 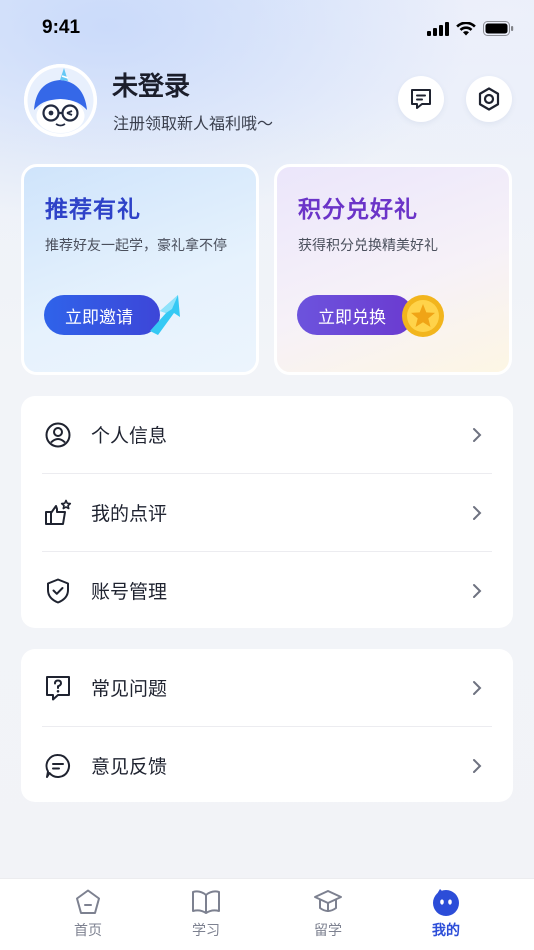 I want to click on message-icon, so click(x=421, y=99).